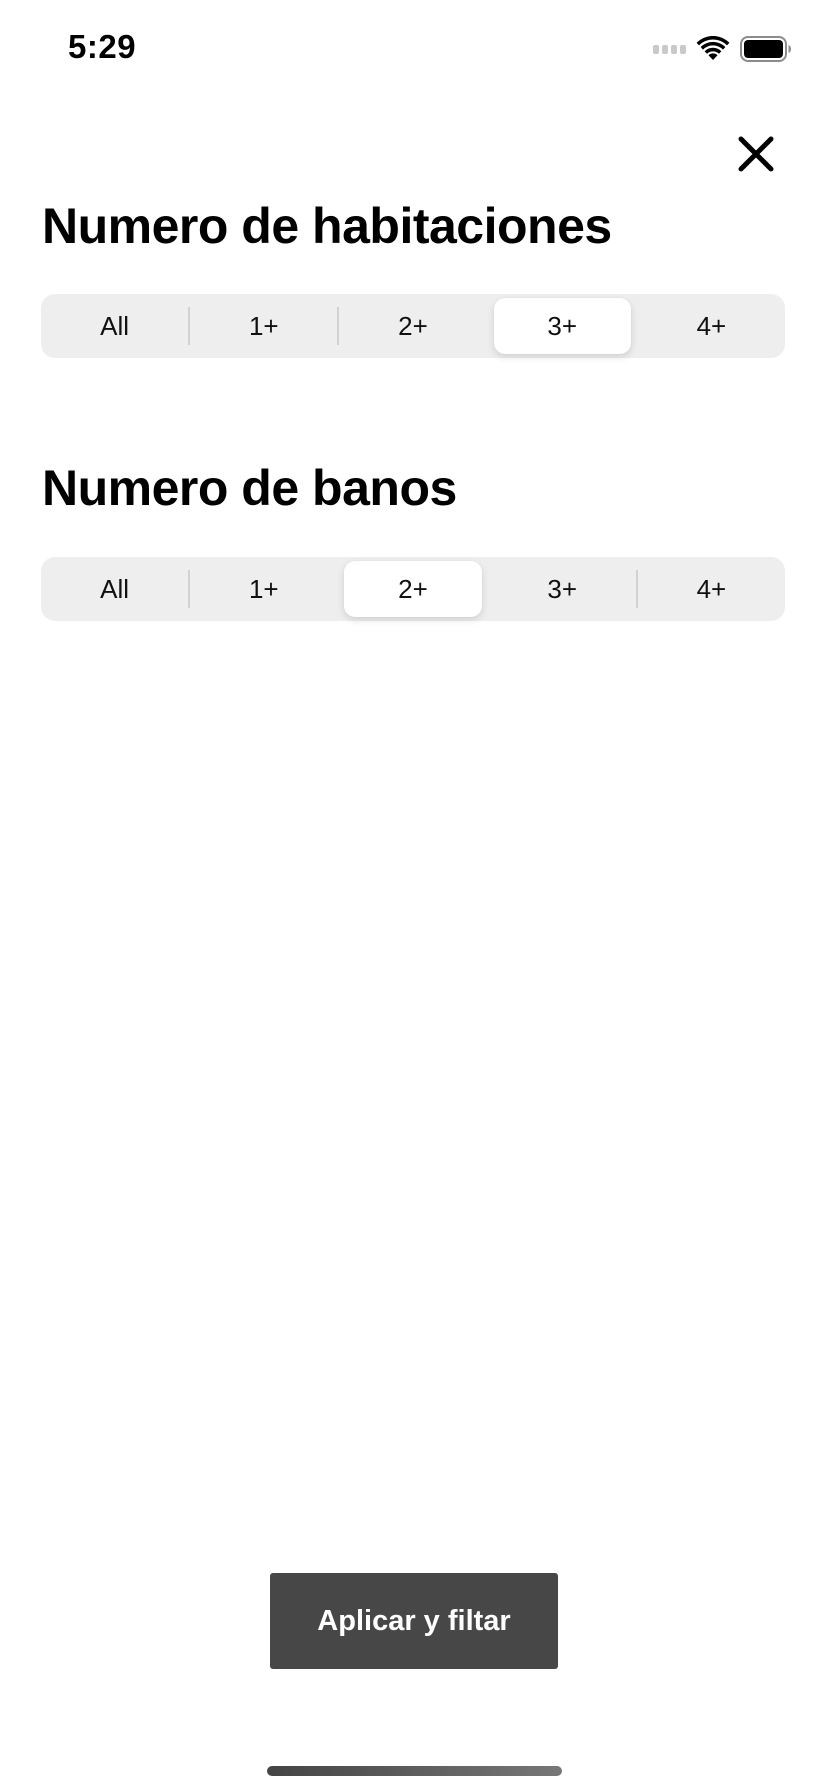 This screenshot has width=828, height=1792. What do you see at coordinates (562, 589) in the screenshot?
I see `bathrooms-option-3-plus: 3+` at bounding box center [562, 589].